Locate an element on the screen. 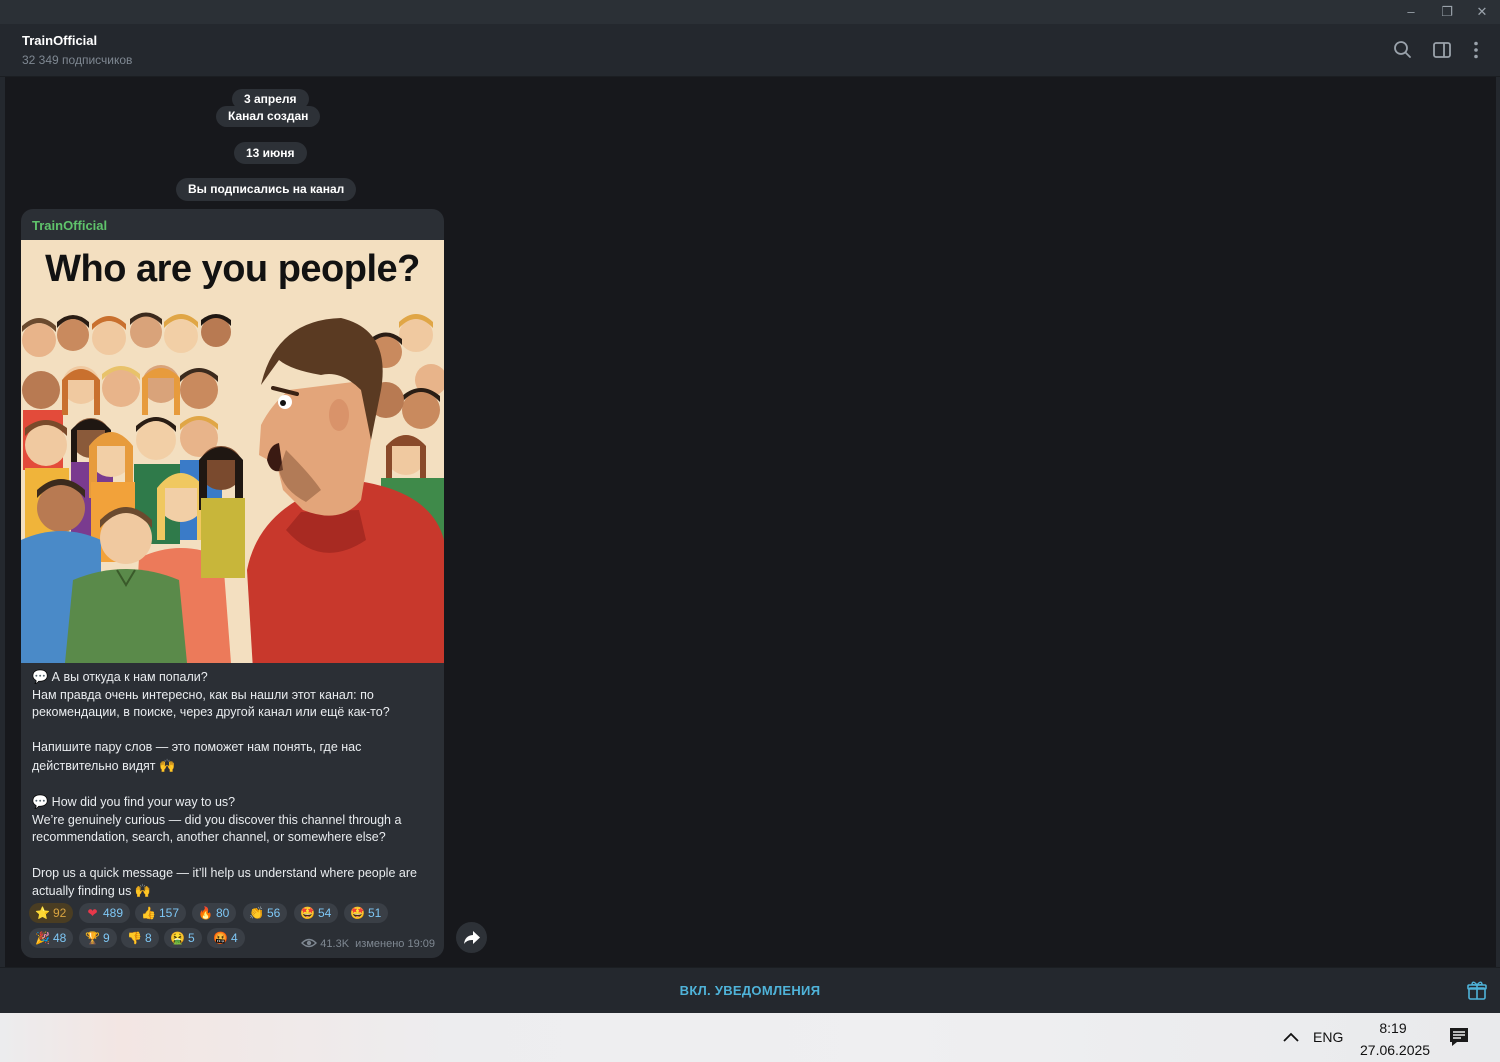  reaction-star: ⭐ 92 is located at coordinates (51, 913).